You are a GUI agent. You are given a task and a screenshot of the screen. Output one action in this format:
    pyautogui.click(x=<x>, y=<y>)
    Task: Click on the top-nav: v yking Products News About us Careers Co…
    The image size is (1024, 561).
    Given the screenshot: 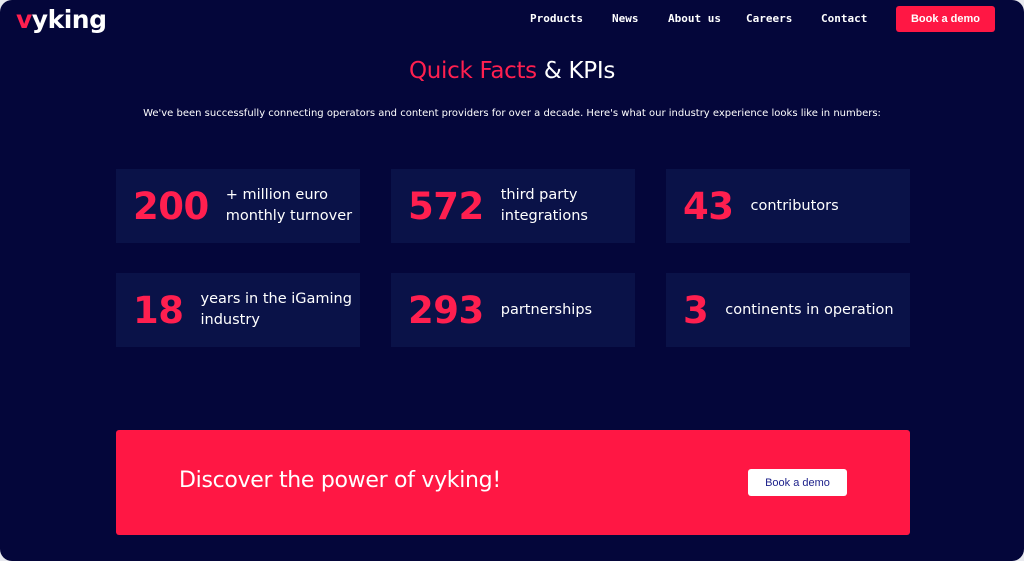 What is the action you would take?
    pyautogui.click(x=512, y=19)
    